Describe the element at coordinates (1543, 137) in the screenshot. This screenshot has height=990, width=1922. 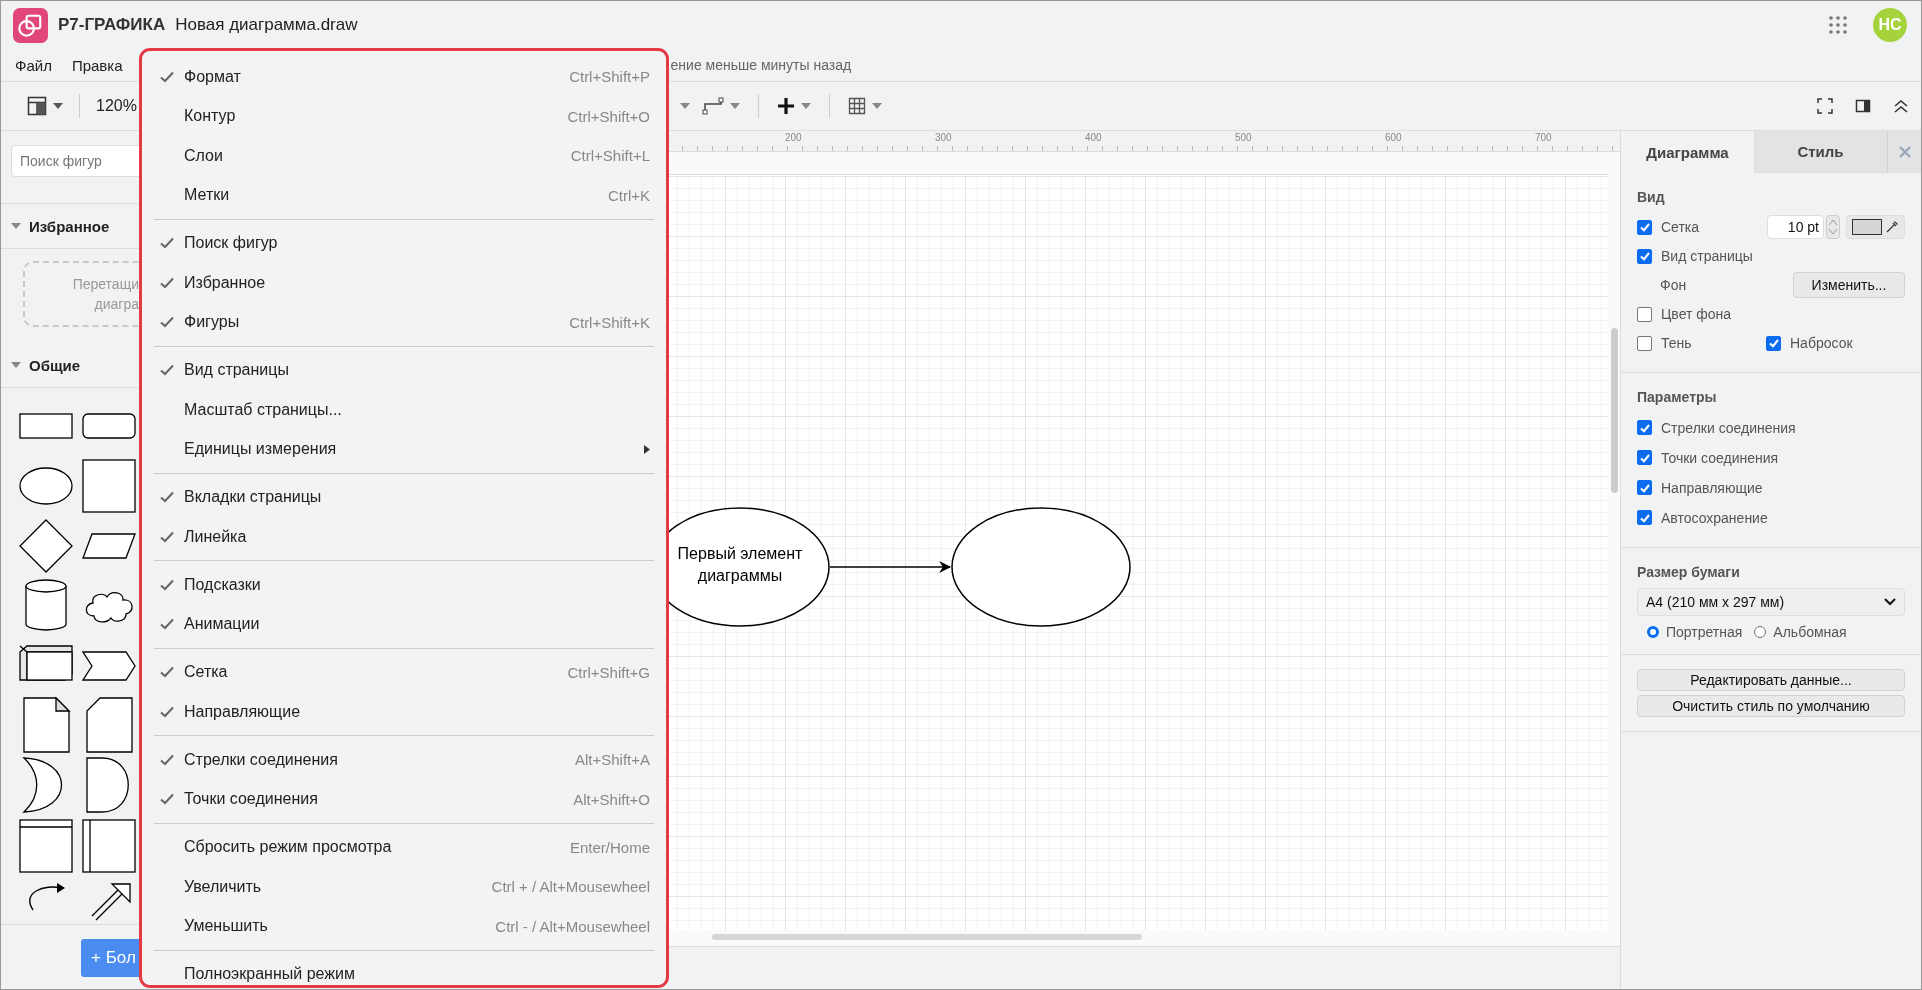
I see `ruler-label: 700` at that location.